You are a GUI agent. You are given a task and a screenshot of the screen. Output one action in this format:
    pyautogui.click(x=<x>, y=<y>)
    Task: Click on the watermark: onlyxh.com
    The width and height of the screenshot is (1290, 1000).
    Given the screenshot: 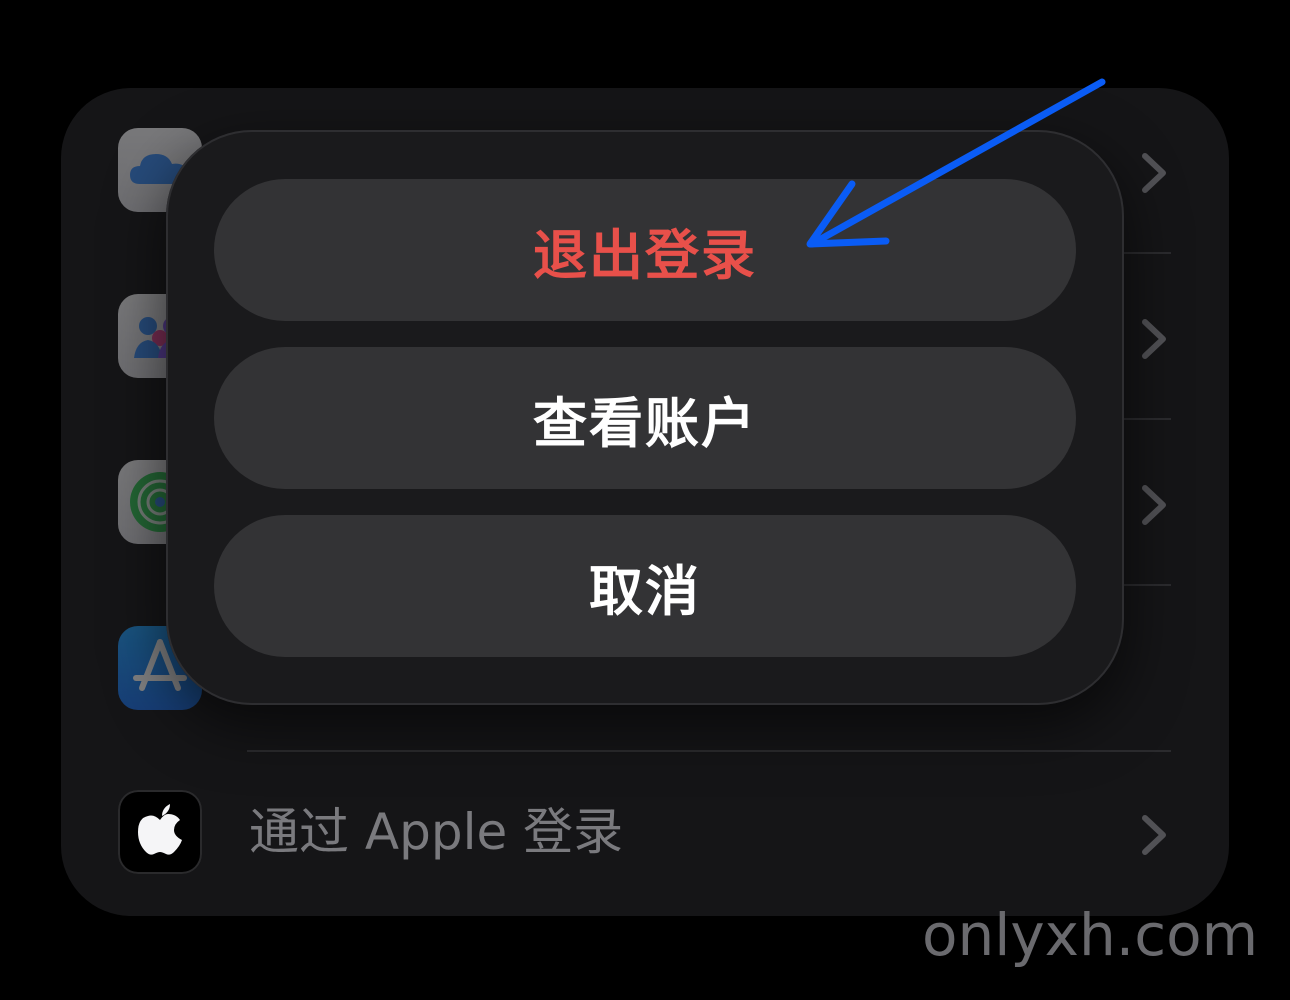 What is the action you would take?
    pyautogui.click(x=1090, y=935)
    